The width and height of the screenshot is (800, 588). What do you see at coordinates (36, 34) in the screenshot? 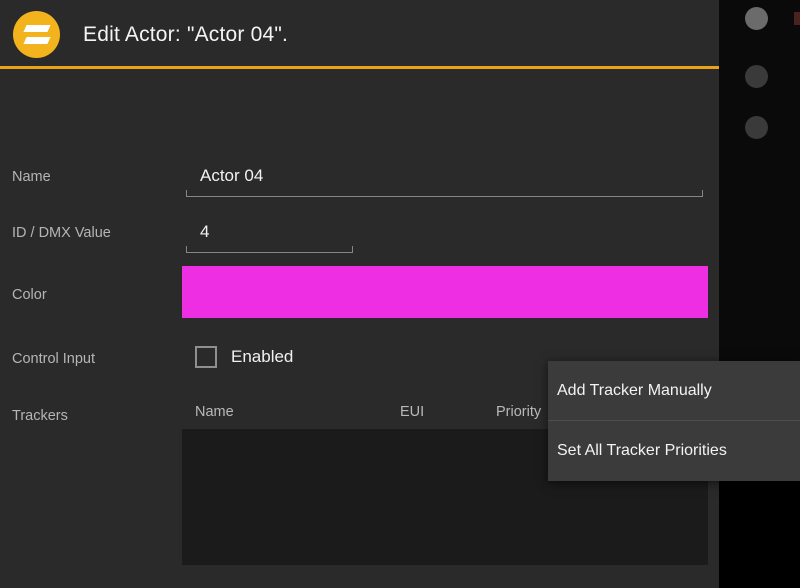
I see `app-logo-icon` at bounding box center [36, 34].